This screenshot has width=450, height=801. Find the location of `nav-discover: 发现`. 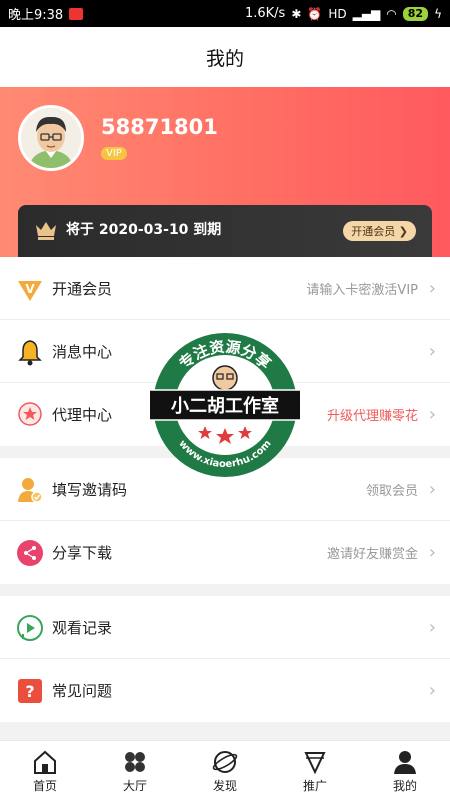

nav-discover: 发现 is located at coordinates (225, 771).